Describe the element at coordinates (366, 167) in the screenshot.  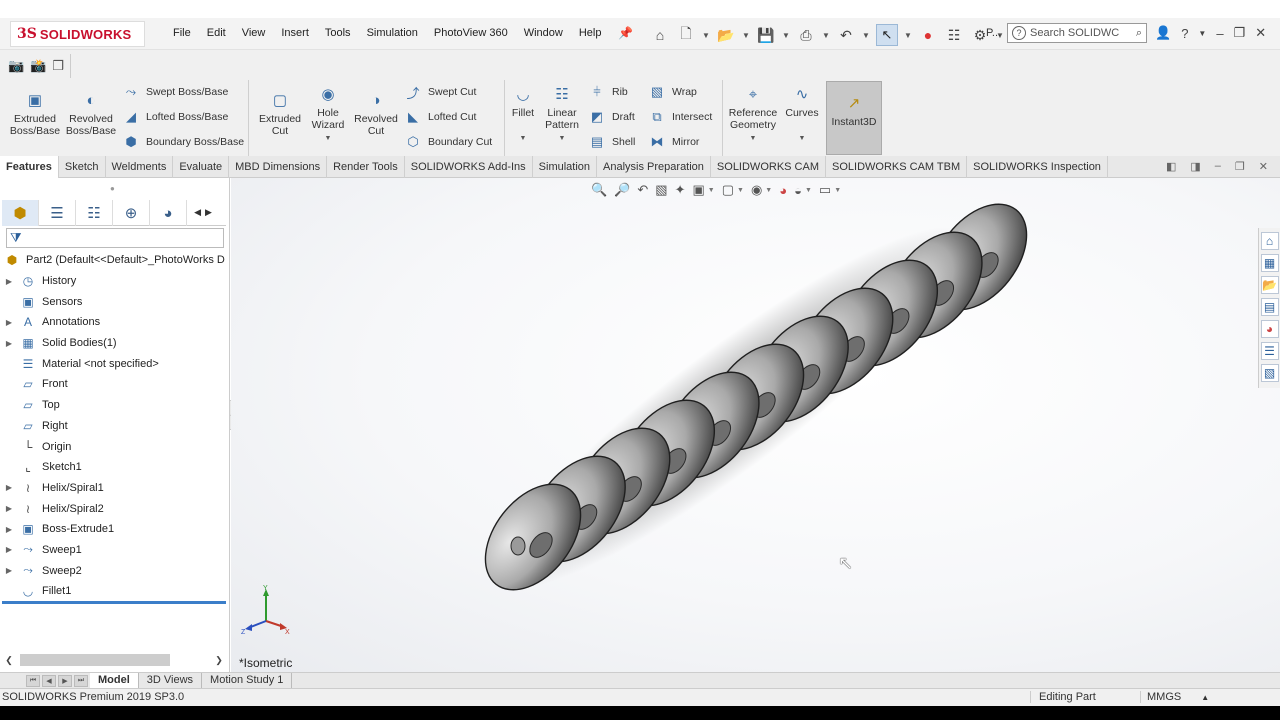
I see `tab-render-tools: Render Tools` at that location.